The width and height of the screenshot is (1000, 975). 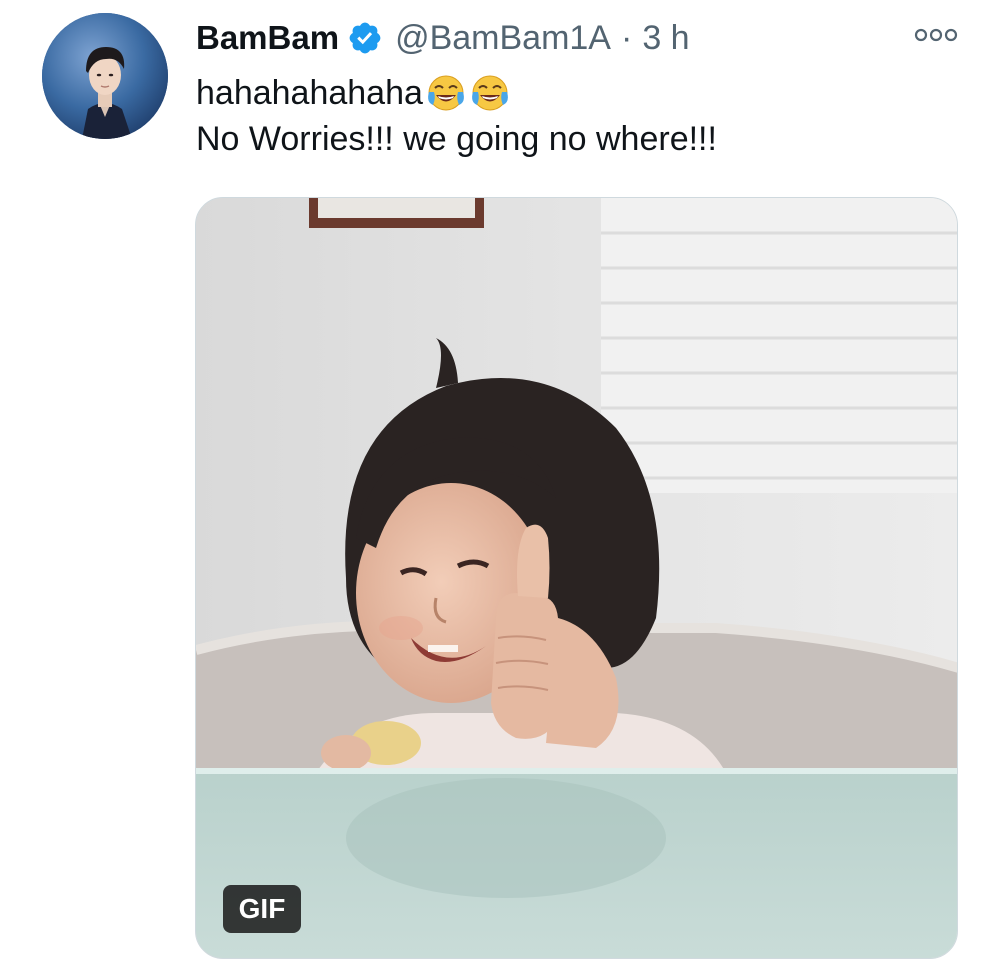 I want to click on avatar-photo-icon, so click(x=105, y=76).